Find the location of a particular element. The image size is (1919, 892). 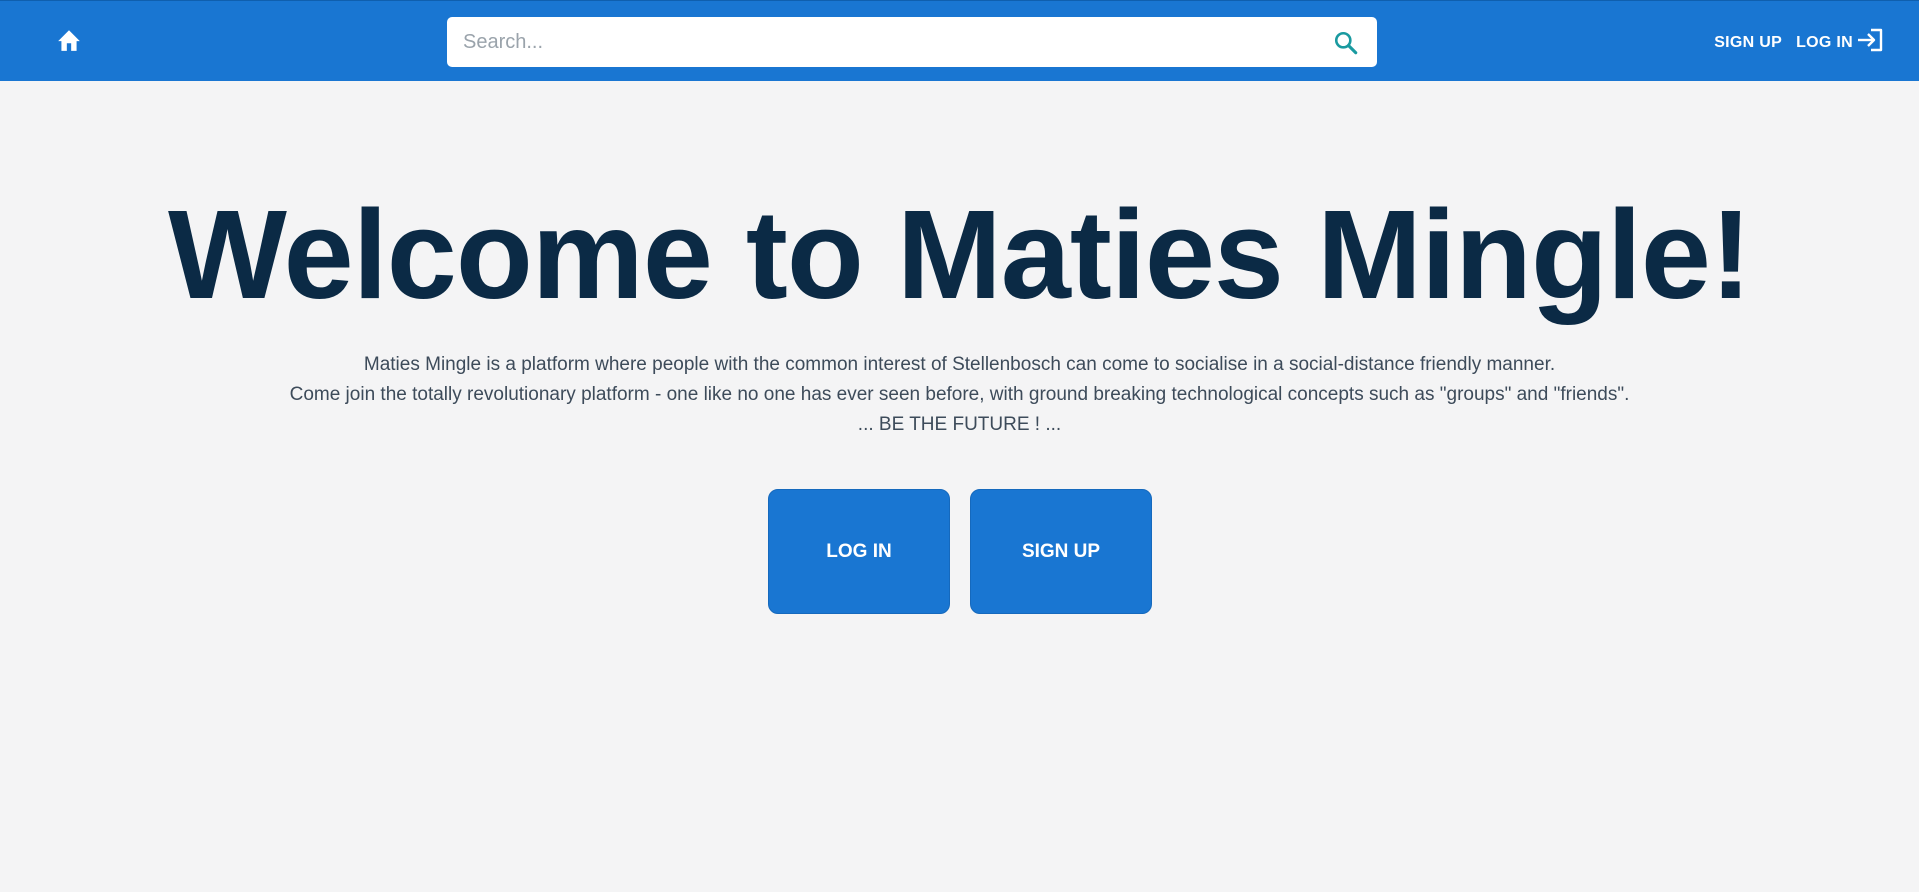

page-title: Welcome to Maties Mingle! is located at coordinates (960, 254).